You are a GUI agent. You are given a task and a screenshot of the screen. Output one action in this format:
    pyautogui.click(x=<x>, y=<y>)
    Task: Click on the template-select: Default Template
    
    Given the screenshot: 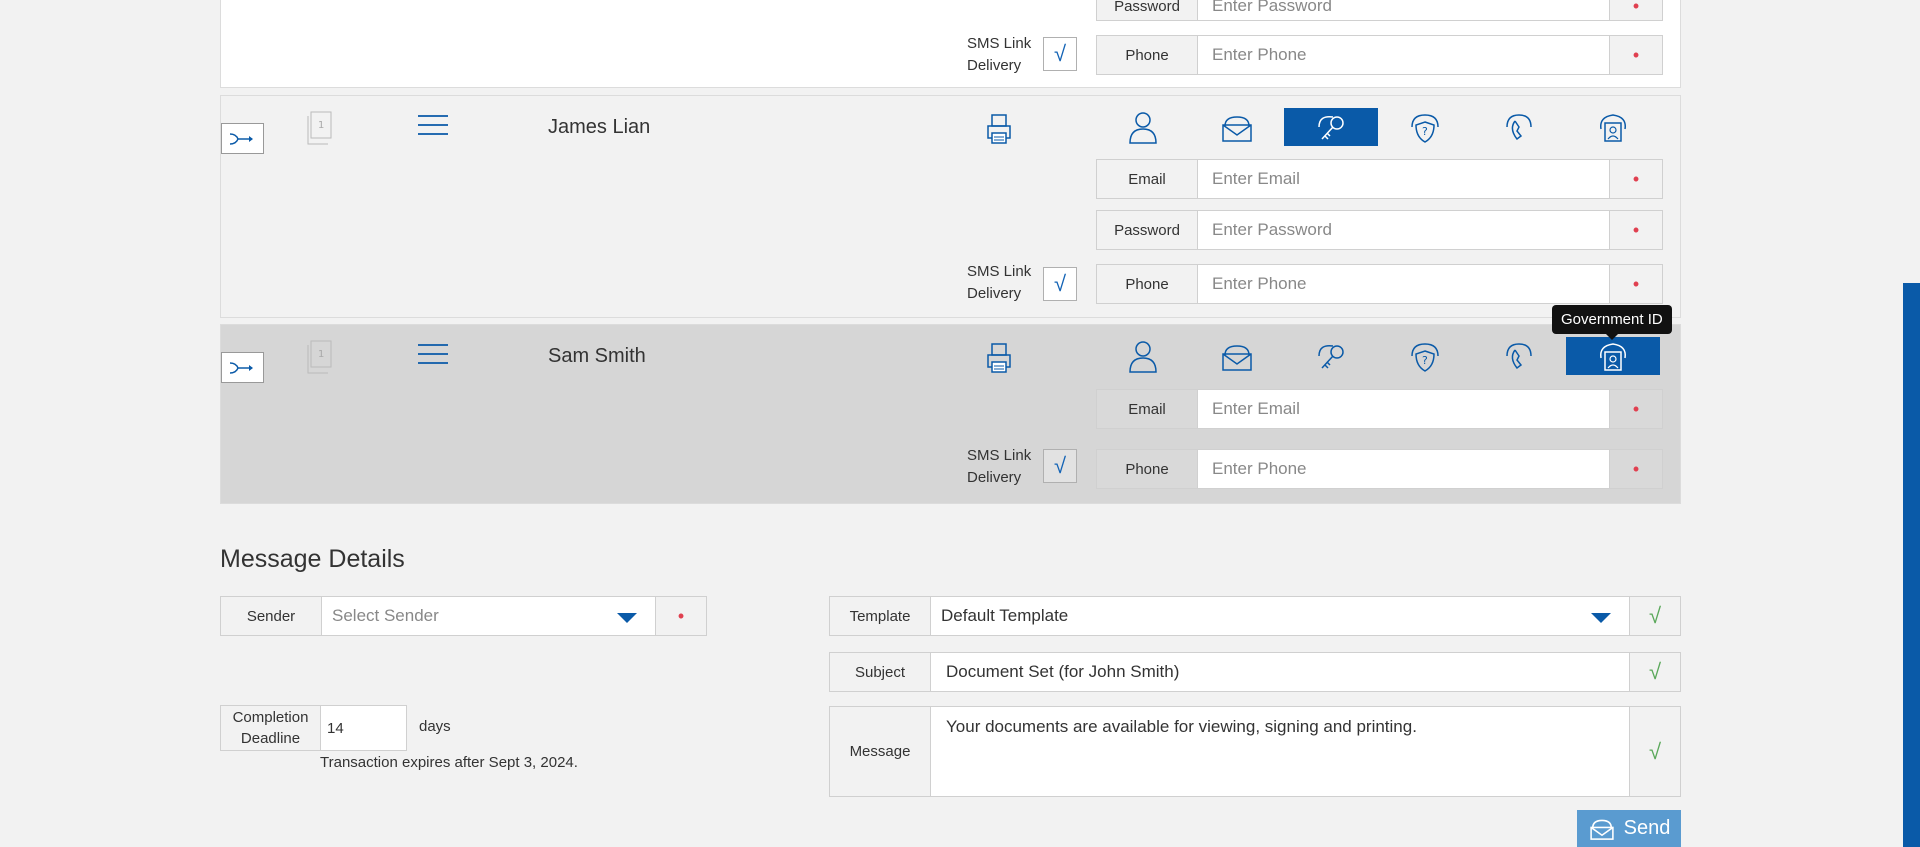 What is the action you would take?
    pyautogui.click(x=1280, y=616)
    